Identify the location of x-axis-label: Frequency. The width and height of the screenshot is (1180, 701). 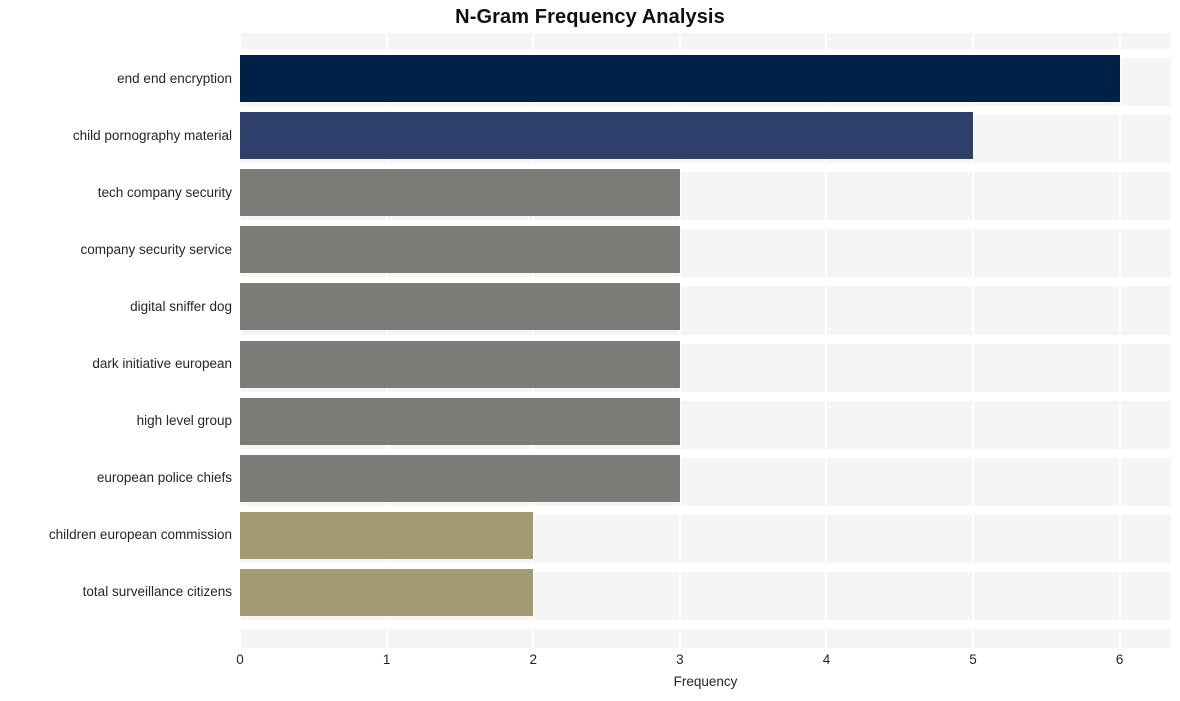
(705, 681).